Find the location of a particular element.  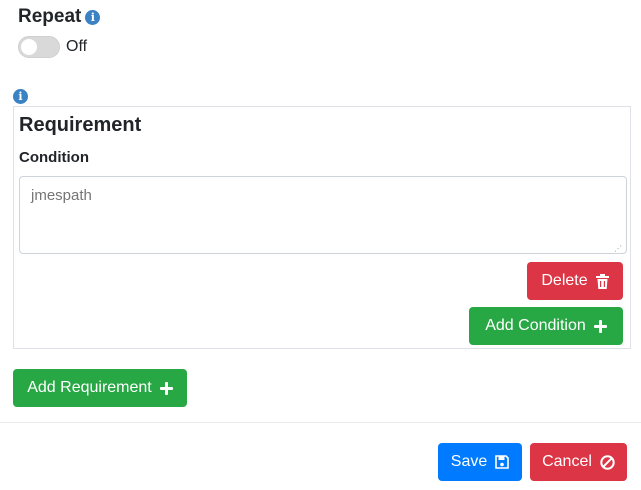

toggle-knob is located at coordinates (29, 47).